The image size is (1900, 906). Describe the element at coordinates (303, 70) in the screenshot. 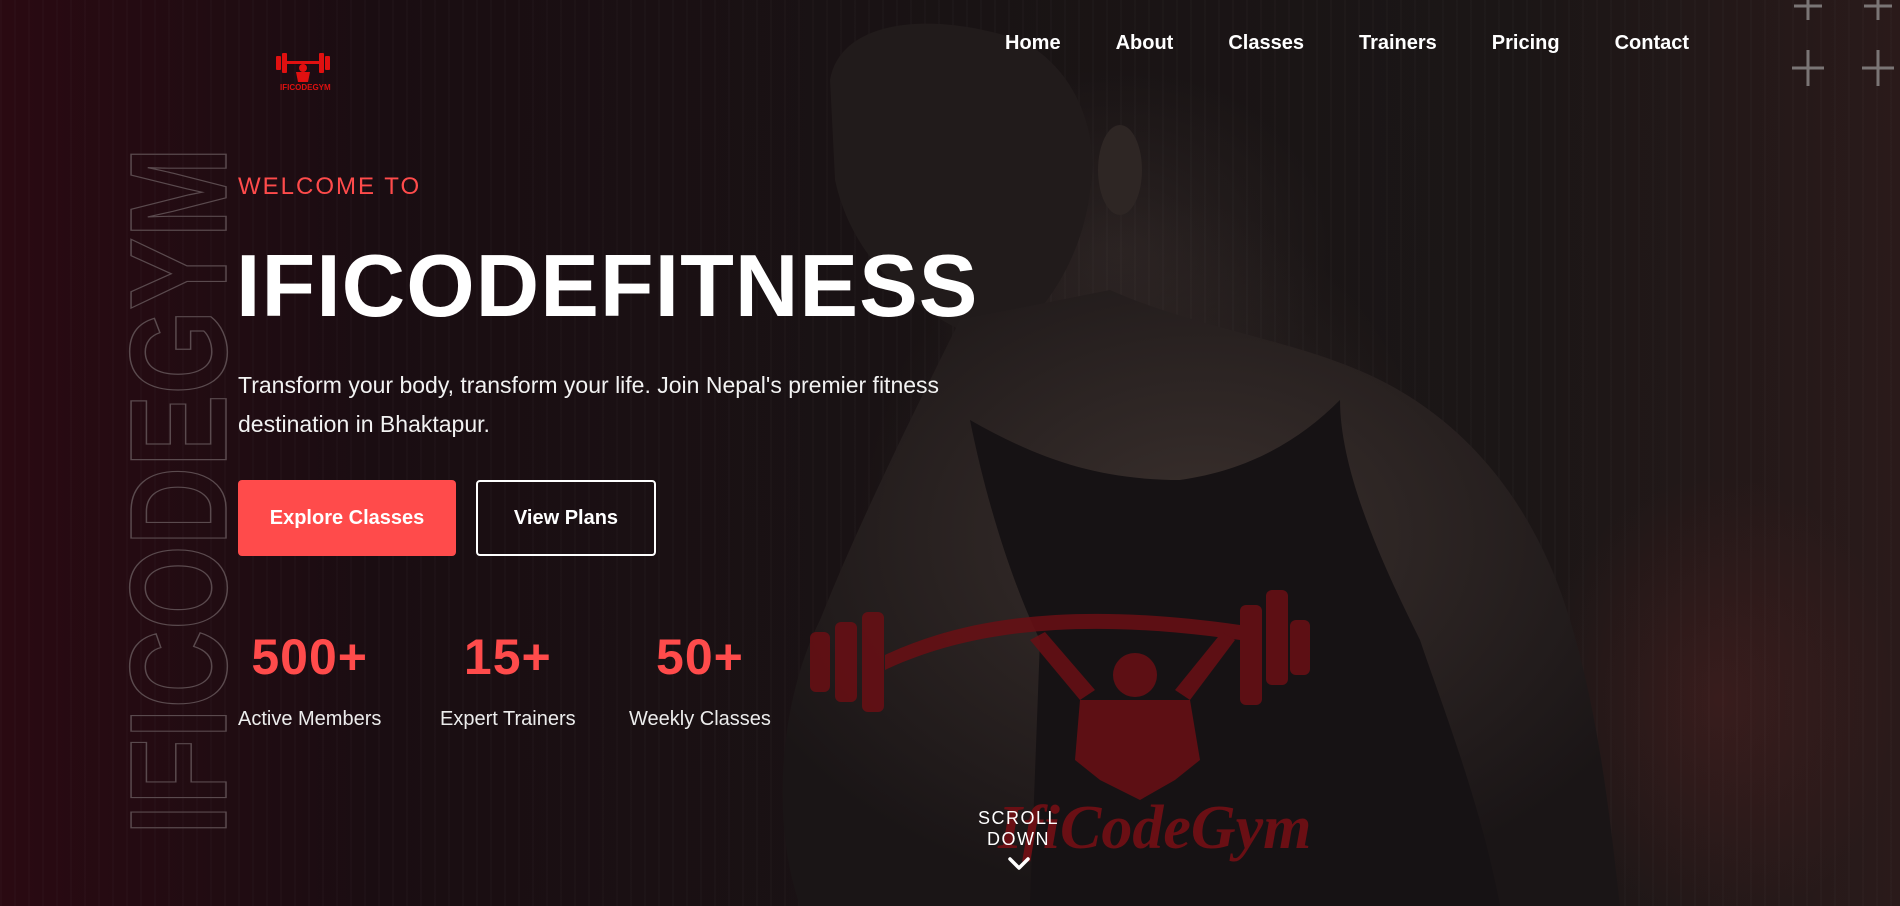

I see `weightlifter-logo-icon: IFICODEGYM` at that location.